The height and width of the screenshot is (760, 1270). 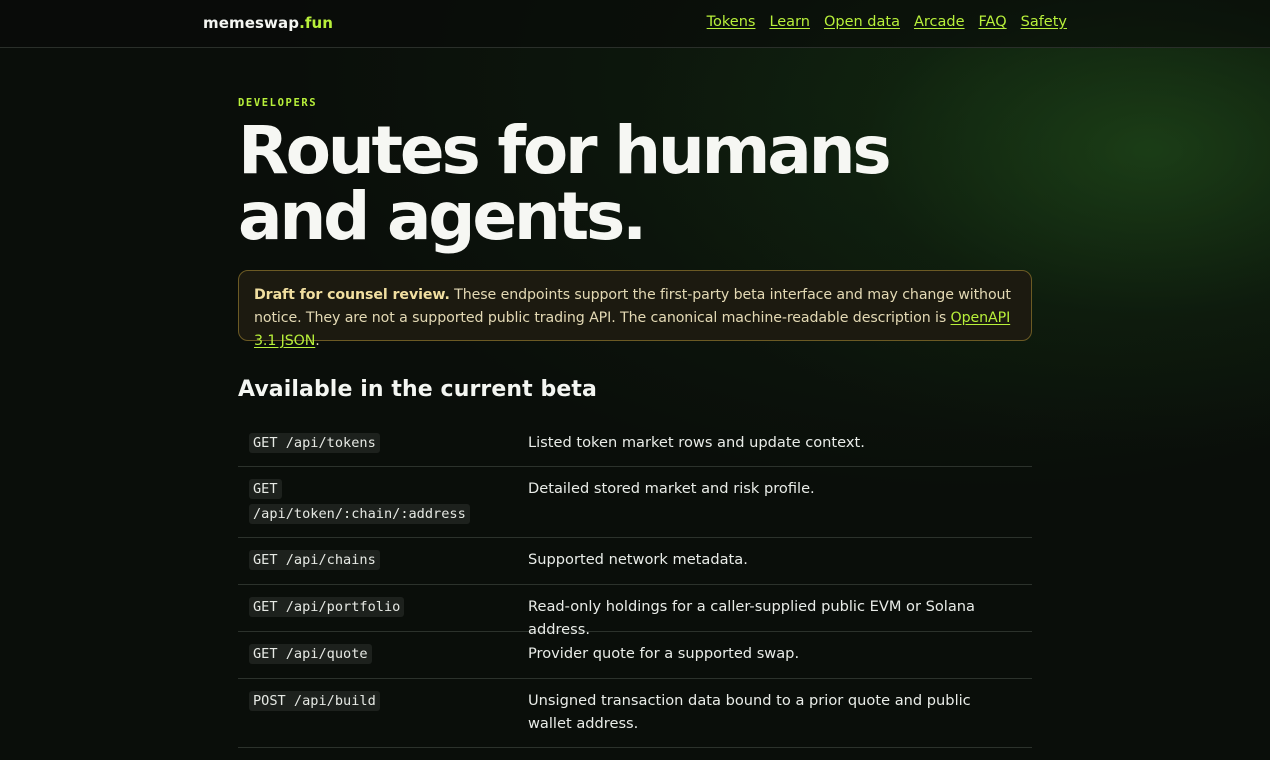 I want to click on section-eyebrow: DEVELOPERS, so click(x=278, y=103).